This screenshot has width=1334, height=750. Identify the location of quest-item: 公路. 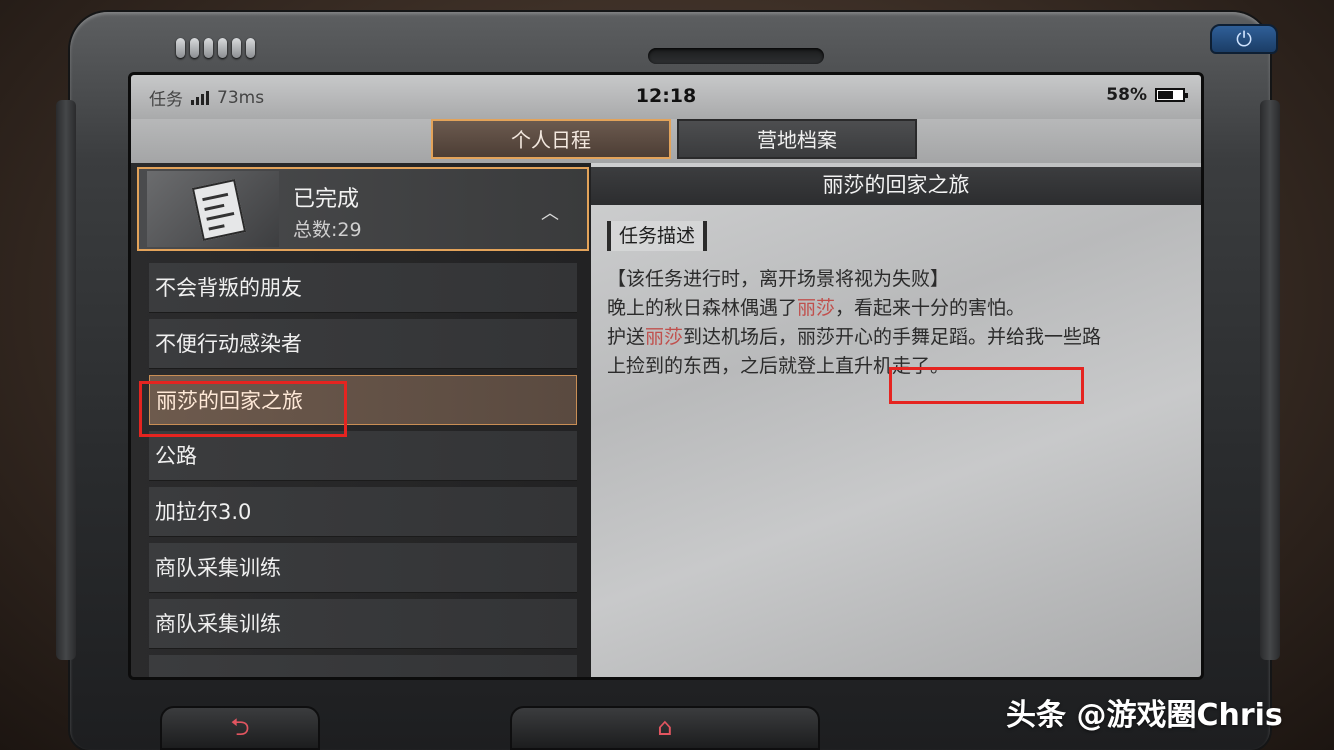
(363, 456).